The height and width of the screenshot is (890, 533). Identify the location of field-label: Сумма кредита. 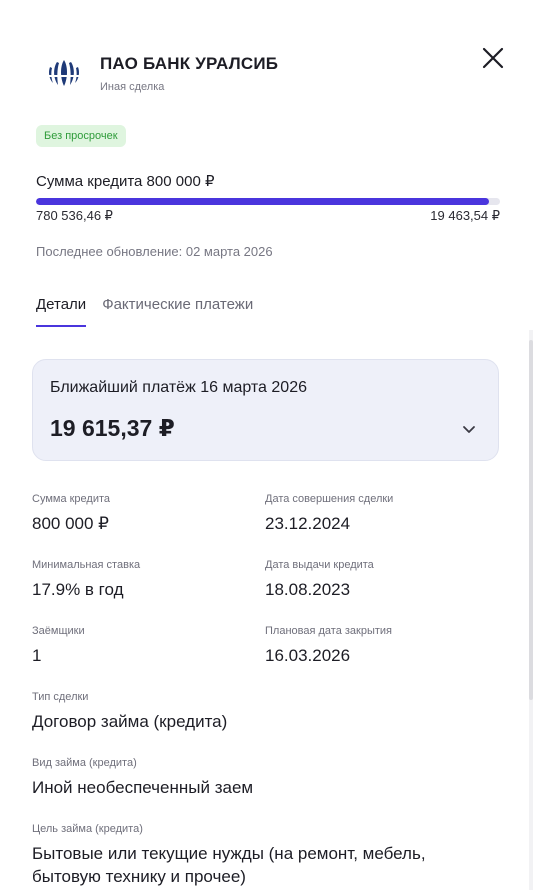
(71, 499).